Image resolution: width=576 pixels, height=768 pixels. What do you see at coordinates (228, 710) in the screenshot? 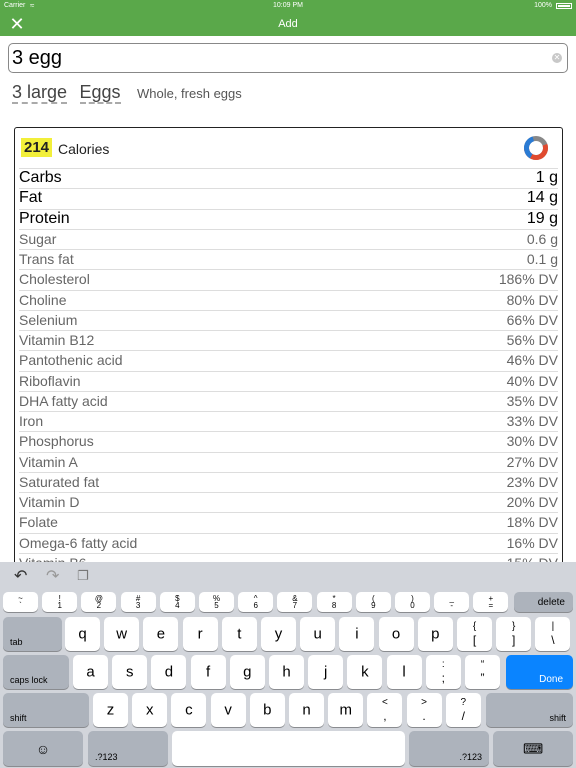
I see `key-v: v` at bounding box center [228, 710].